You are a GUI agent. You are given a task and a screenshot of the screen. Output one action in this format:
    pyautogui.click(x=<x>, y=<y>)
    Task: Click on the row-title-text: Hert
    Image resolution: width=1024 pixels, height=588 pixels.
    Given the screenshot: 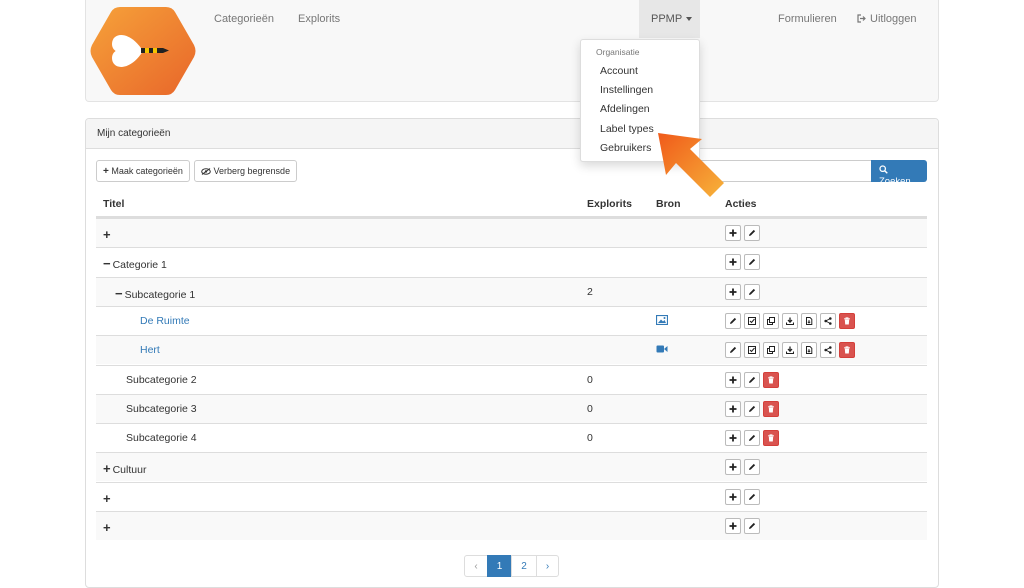 What is the action you would take?
    pyautogui.click(x=150, y=350)
    